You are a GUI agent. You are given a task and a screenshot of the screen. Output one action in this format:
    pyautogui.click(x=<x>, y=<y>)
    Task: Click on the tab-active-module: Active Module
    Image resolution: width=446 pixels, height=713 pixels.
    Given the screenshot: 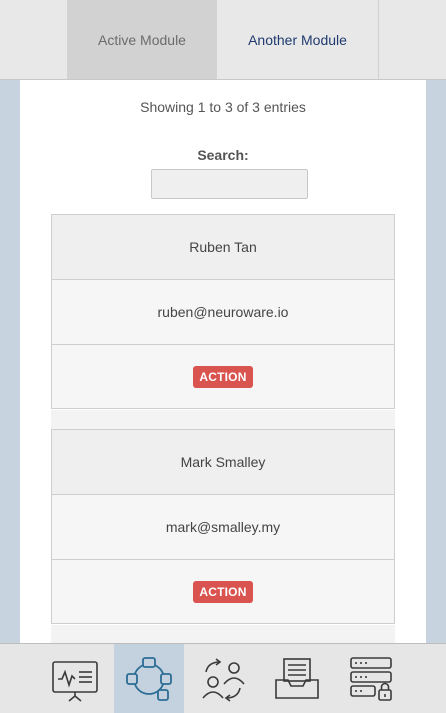 What is the action you would take?
    pyautogui.click(x=142, y=39)
    